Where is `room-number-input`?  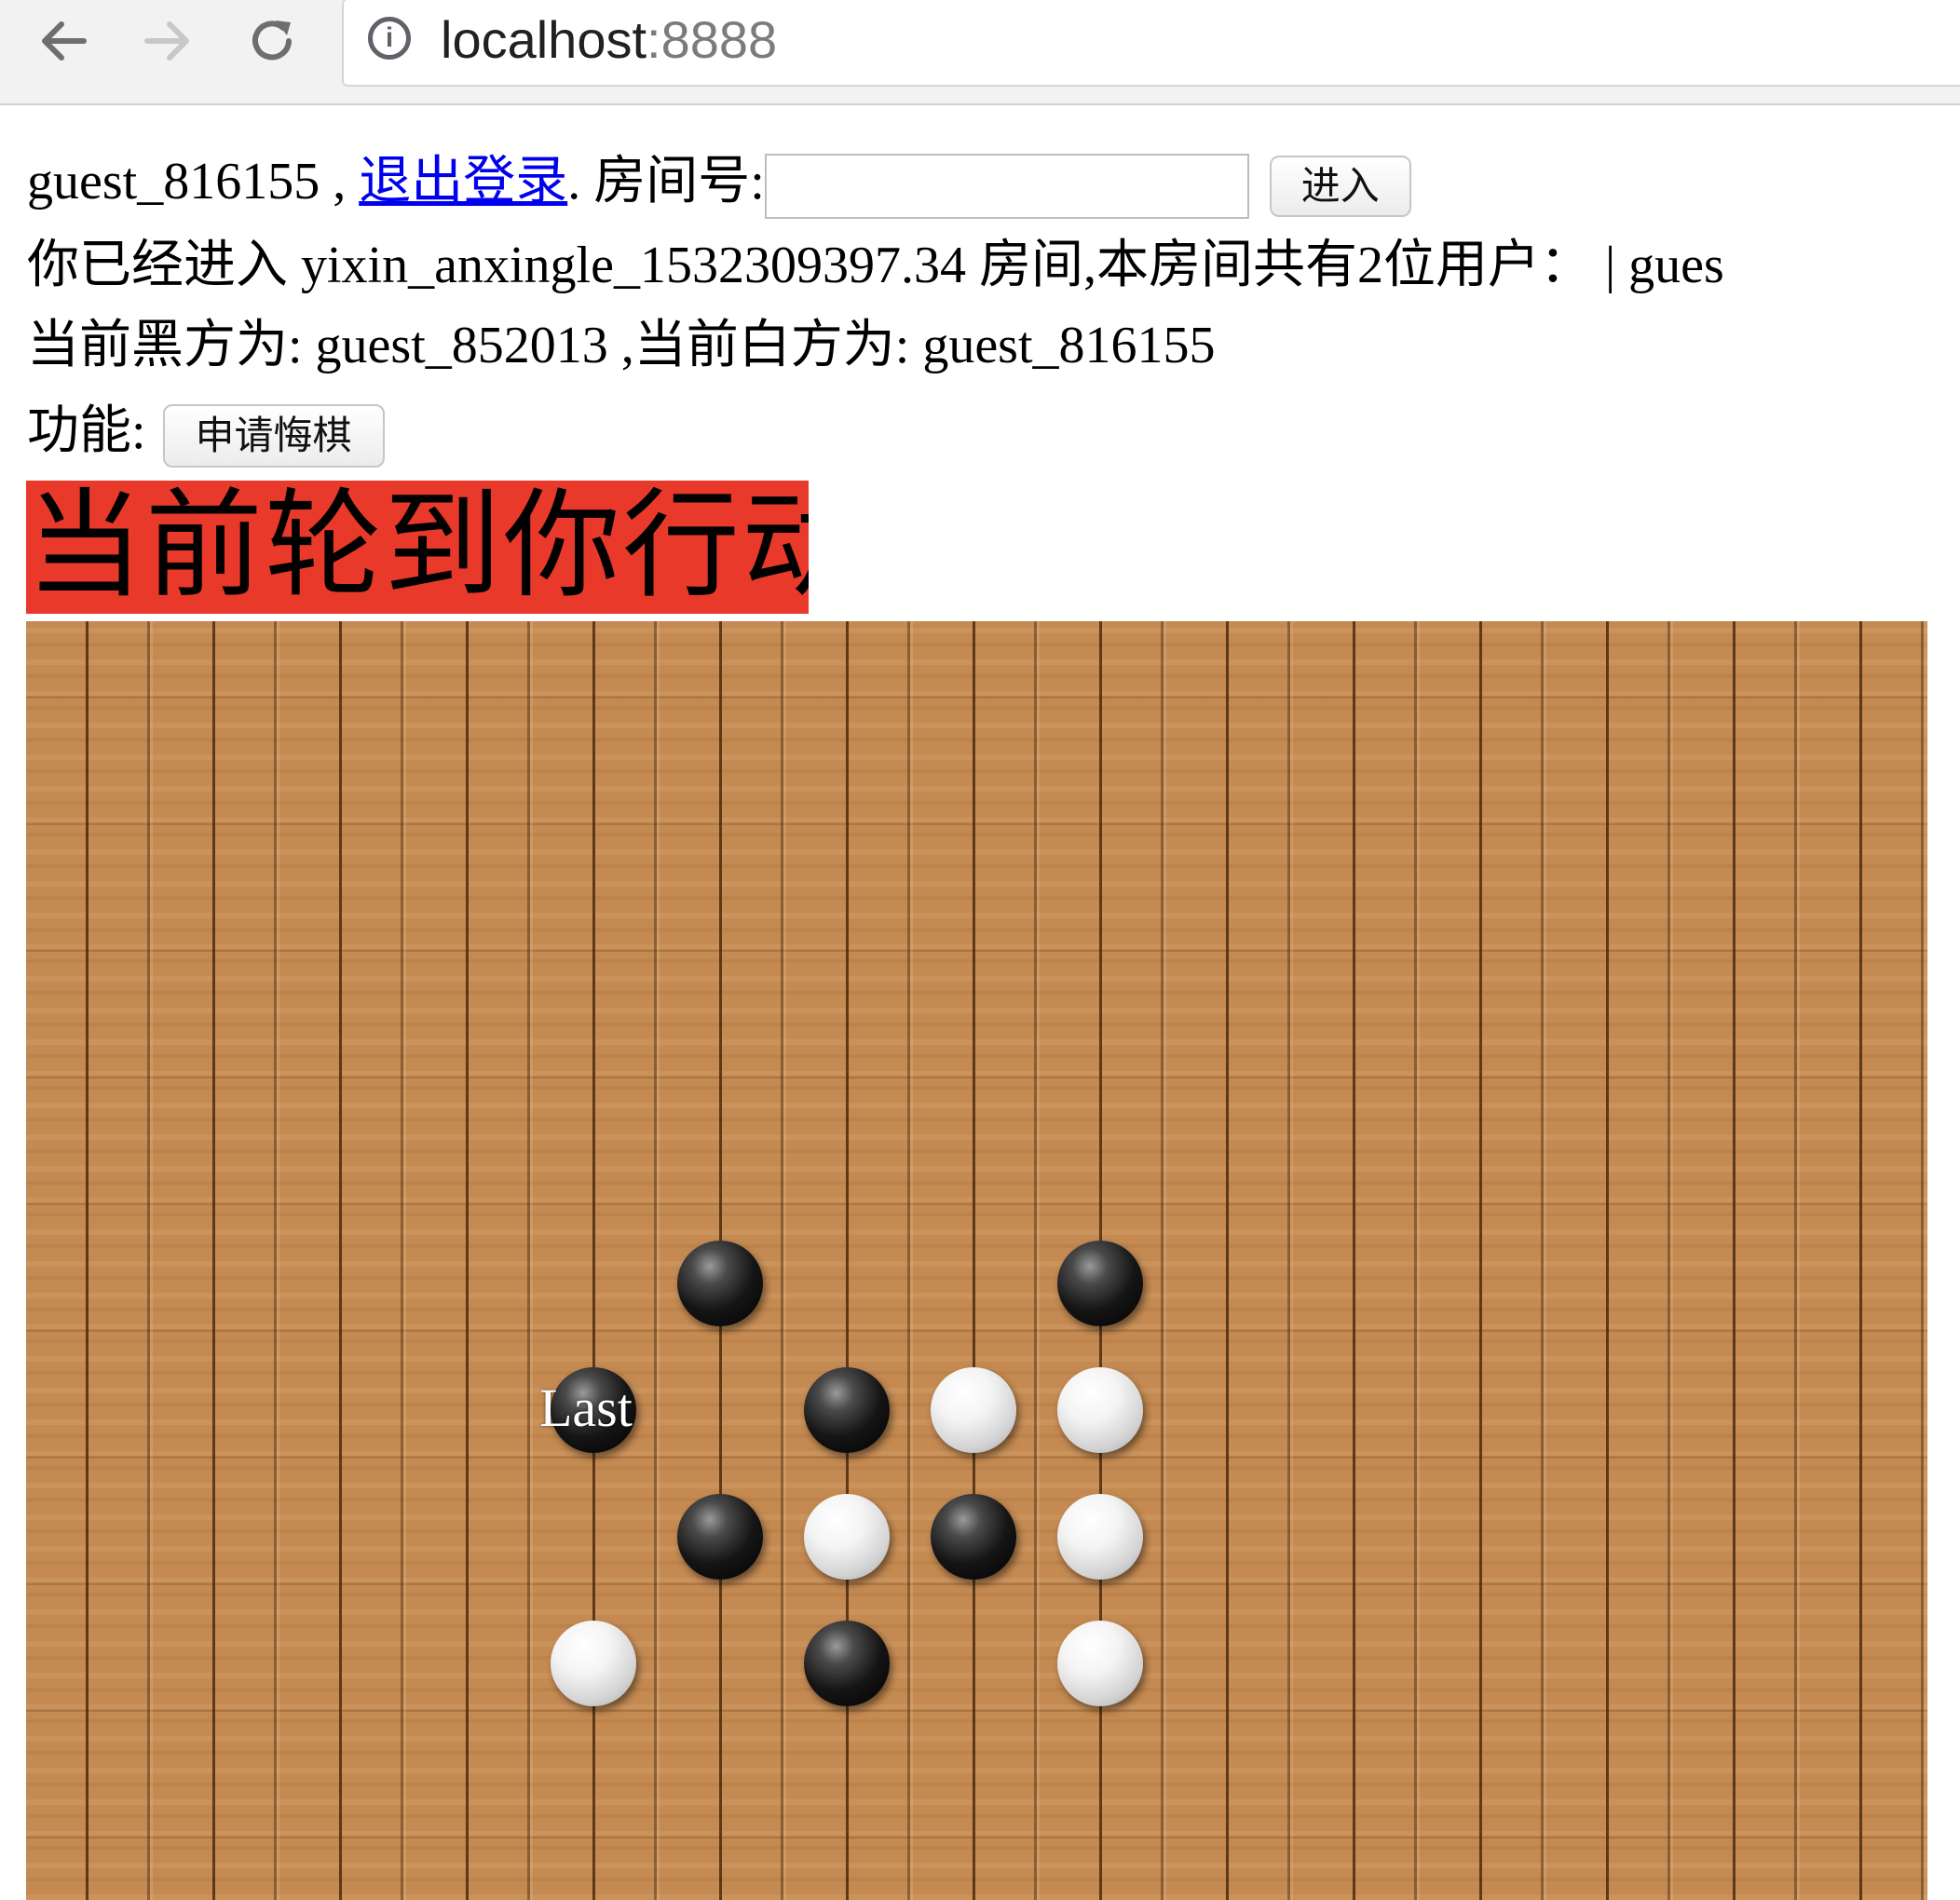
room-number-input is located at coordinates (1006, 187).